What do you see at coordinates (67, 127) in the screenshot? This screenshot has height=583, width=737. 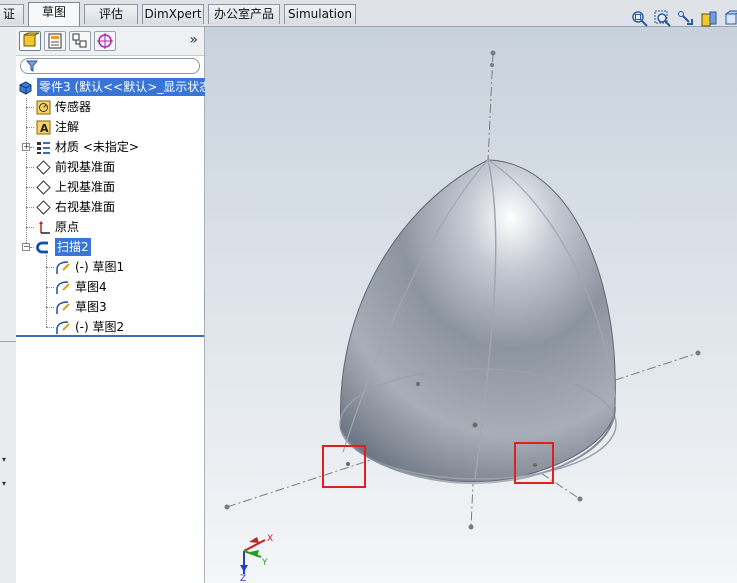 I see `tree-item-label: 注解` at bounding box center [67, 127].